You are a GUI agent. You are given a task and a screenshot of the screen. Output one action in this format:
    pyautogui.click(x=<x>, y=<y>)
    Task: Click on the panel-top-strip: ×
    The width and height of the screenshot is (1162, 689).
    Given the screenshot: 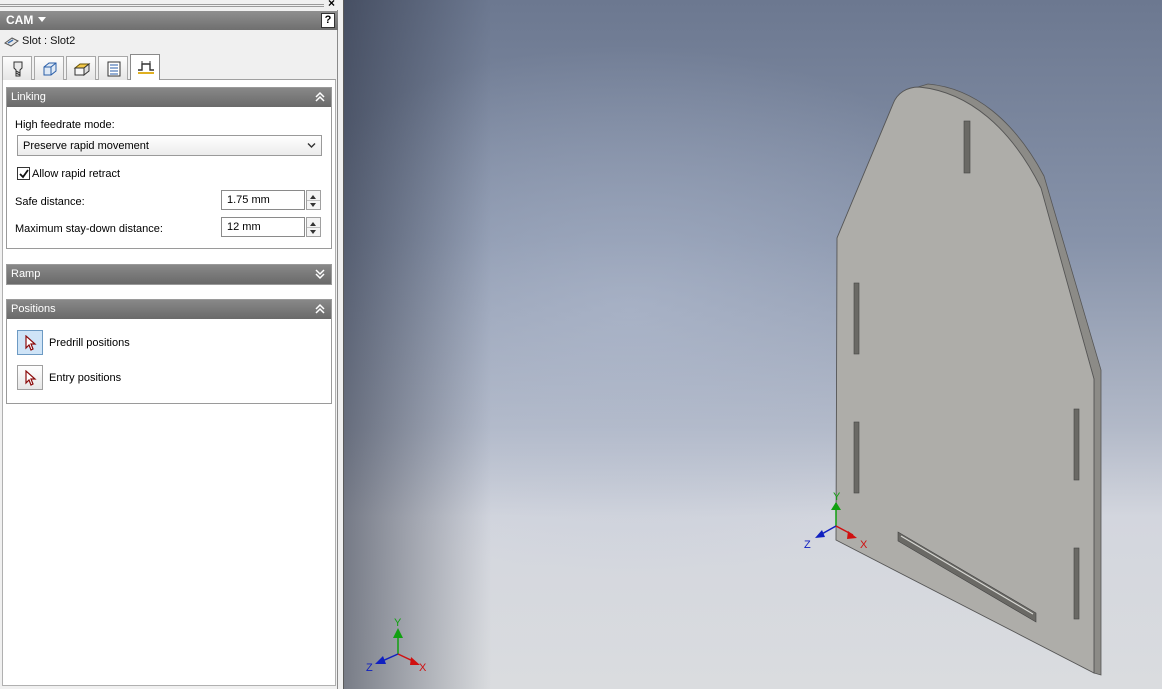 What is the action you would take?
    pyautogui.click(x=169, y=5)
    